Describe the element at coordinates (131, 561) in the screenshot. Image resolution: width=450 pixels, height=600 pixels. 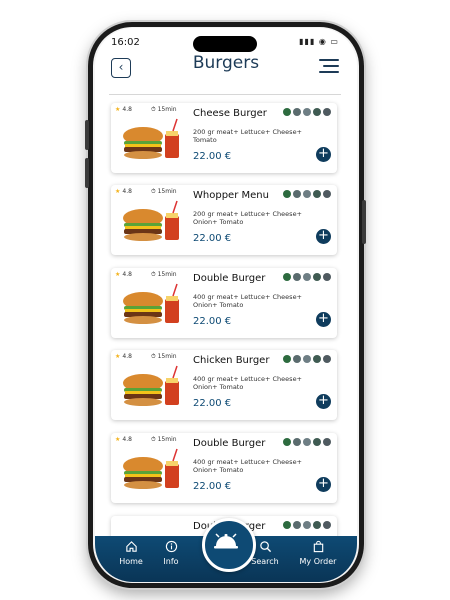
I see `nav-home-label: Home` at that location.